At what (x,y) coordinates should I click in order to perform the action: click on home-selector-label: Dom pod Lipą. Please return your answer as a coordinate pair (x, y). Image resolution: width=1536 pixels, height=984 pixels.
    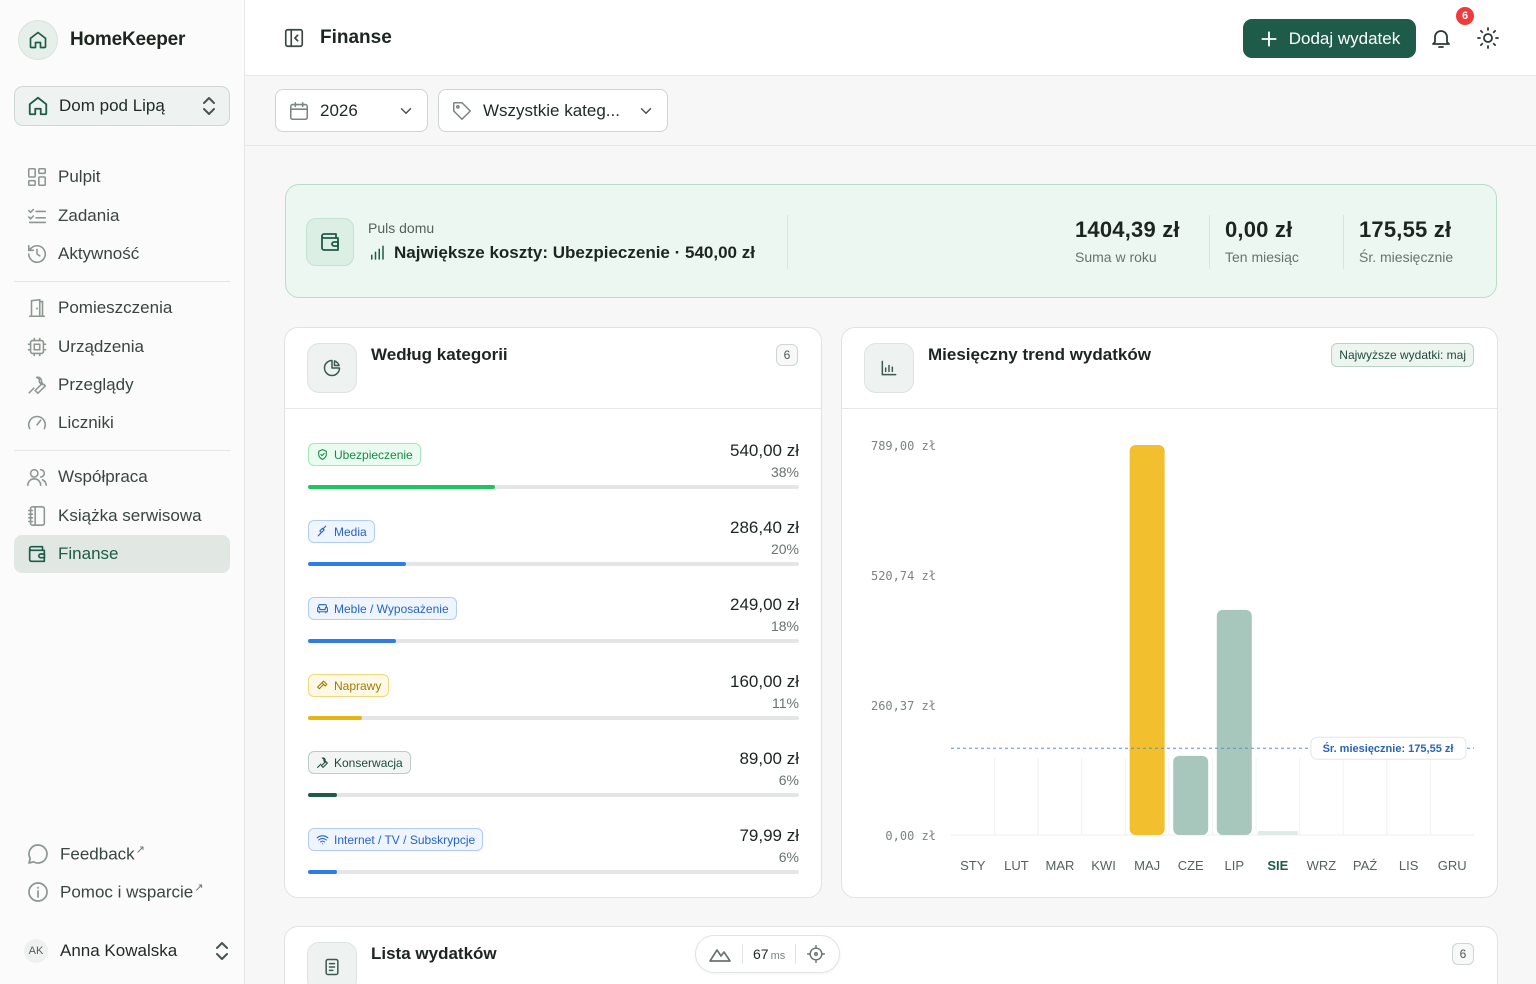
    Looking at the image, I should click on (112, 105).